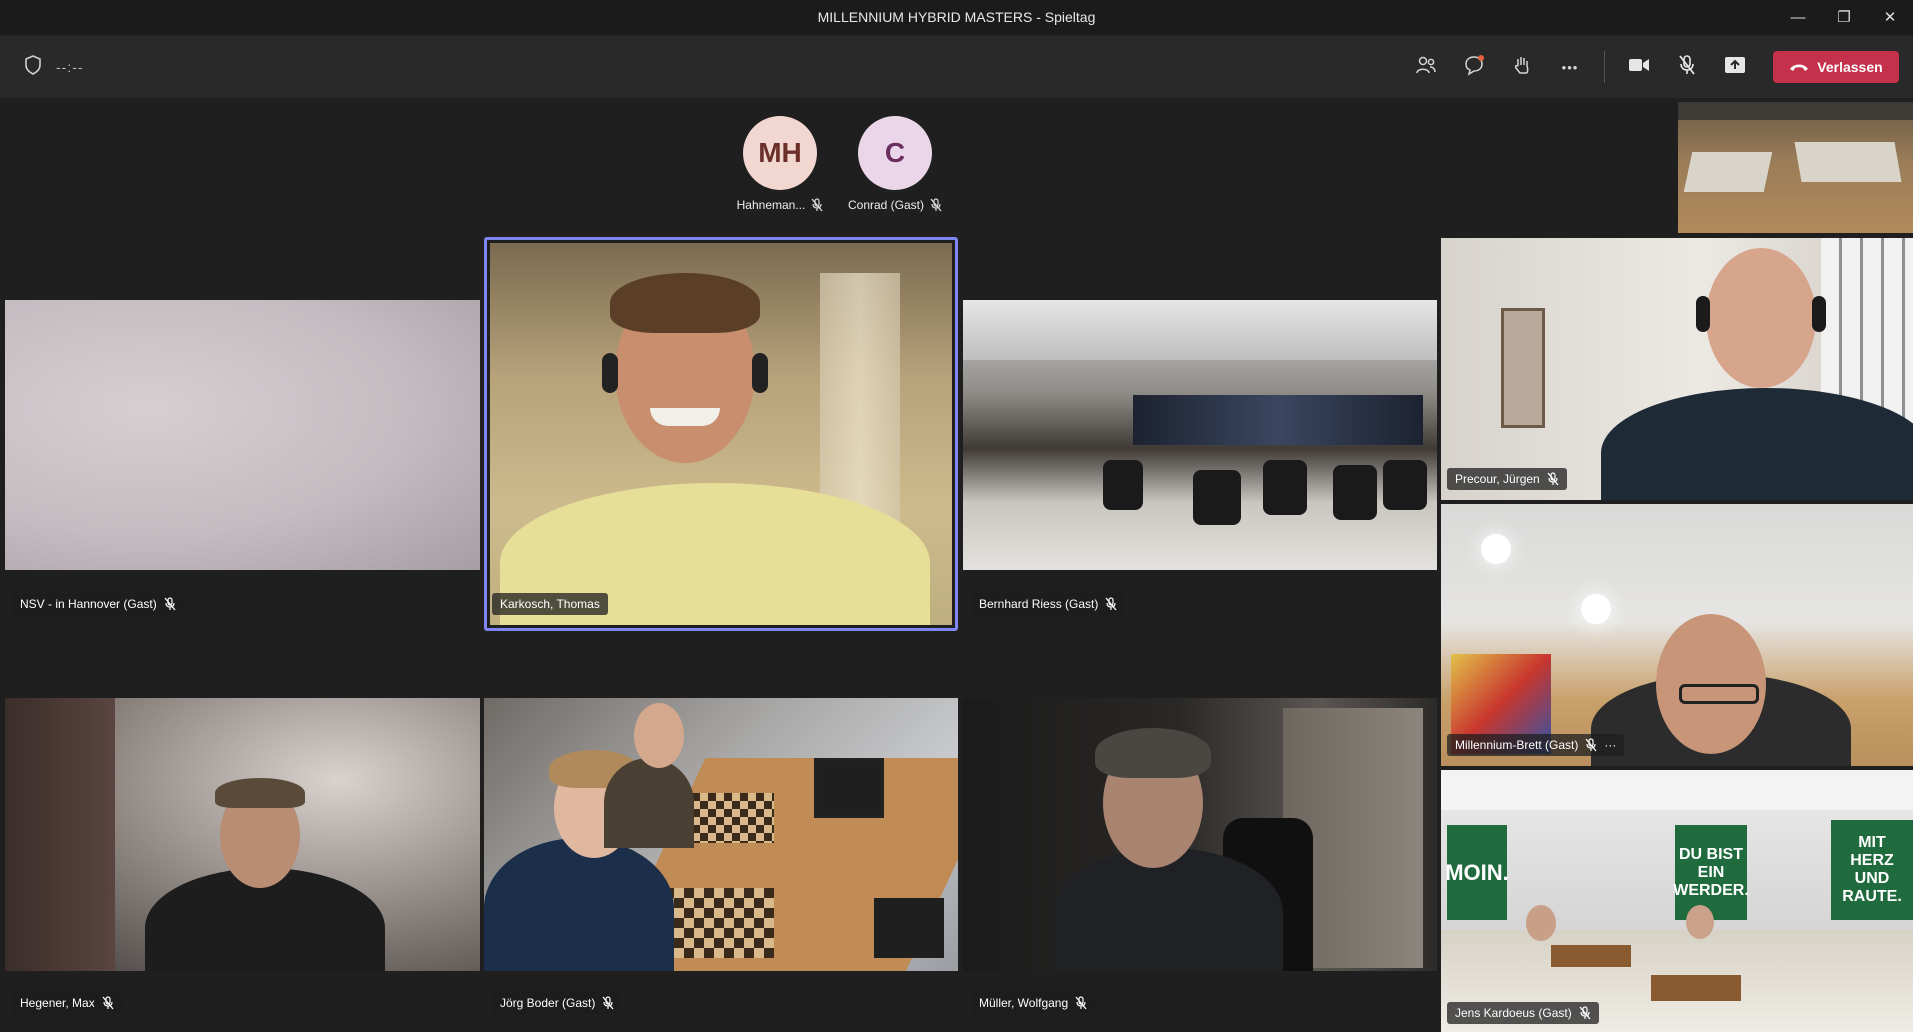  I want to click on people-icon, so click(1426, 67).